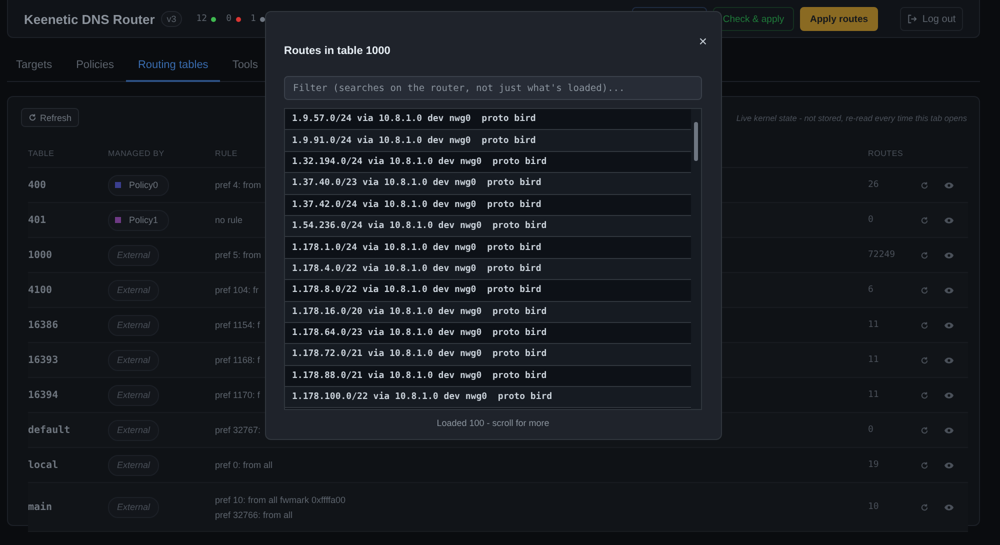 The height and width of the screenshot is (545, 1000). What do you see at coordinates (873, 185) in the screenshot?
I see `route-count: 26` at bounding box center [873, 185].